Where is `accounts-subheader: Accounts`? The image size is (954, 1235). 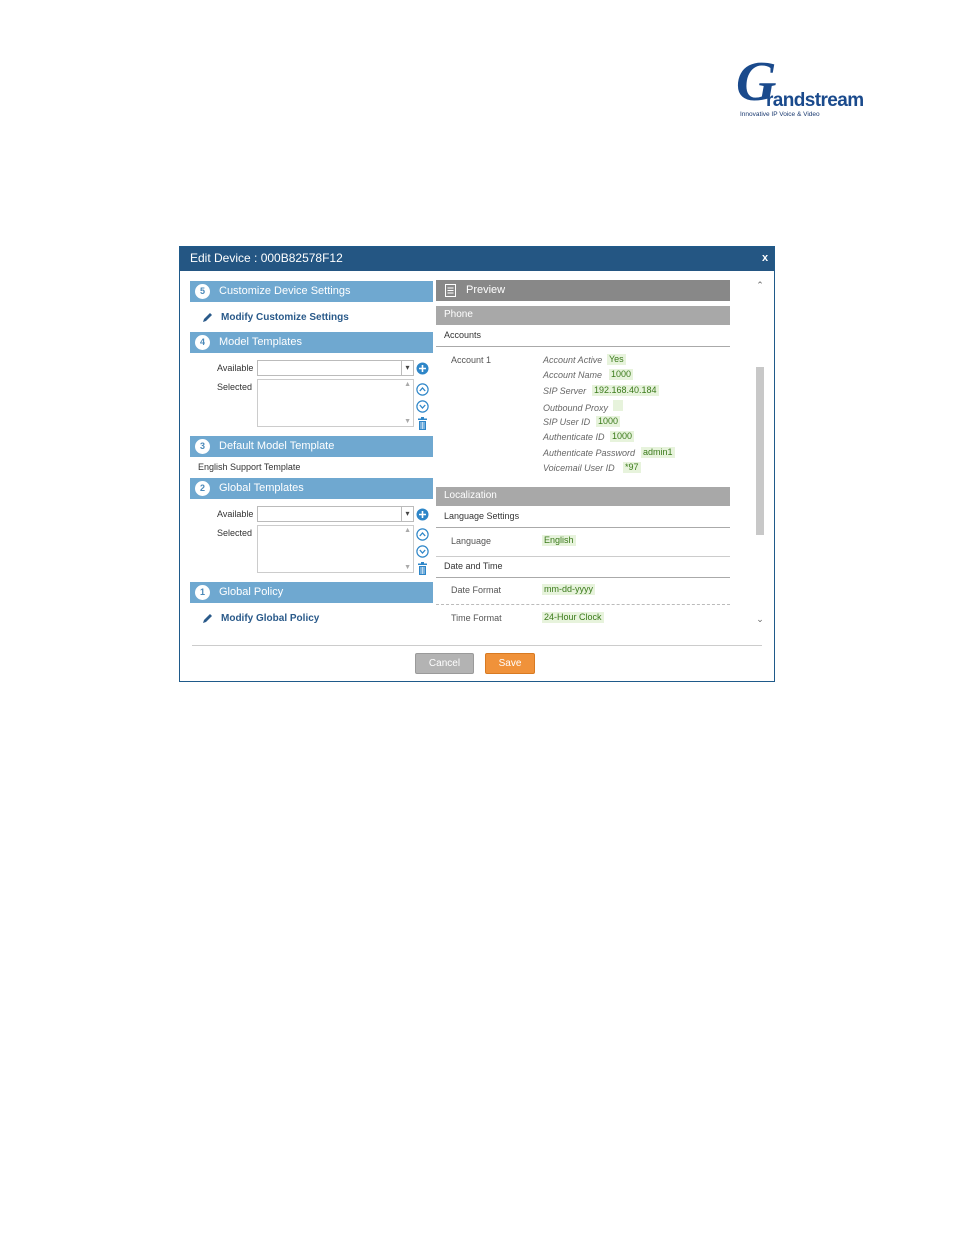
accounts-subheader: Accounts is located at coordinates (583, 337).